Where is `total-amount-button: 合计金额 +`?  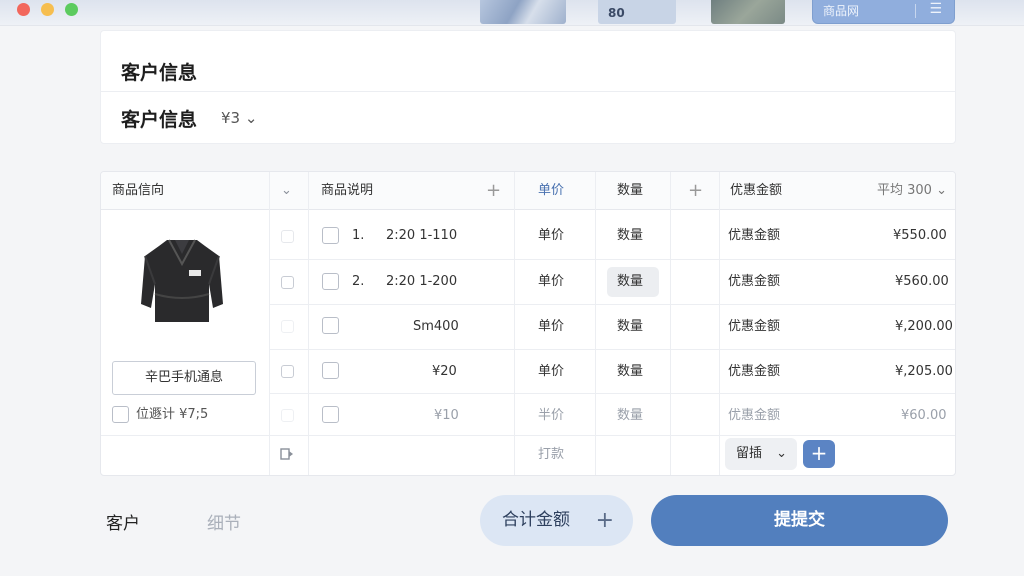
total-amount-button: 合计金额 + is located at coordinates (556, 520).